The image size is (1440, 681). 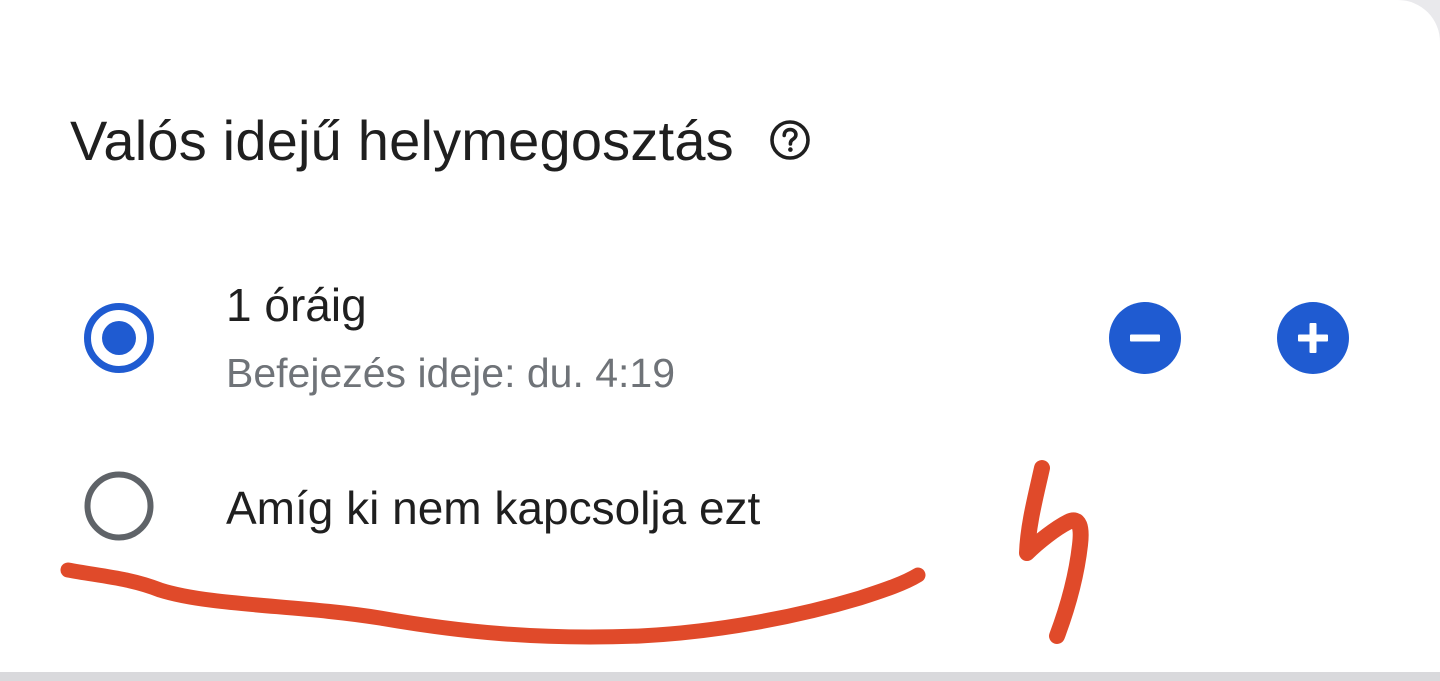 I want to click on radio-unselected, so click(x=119, y=506).